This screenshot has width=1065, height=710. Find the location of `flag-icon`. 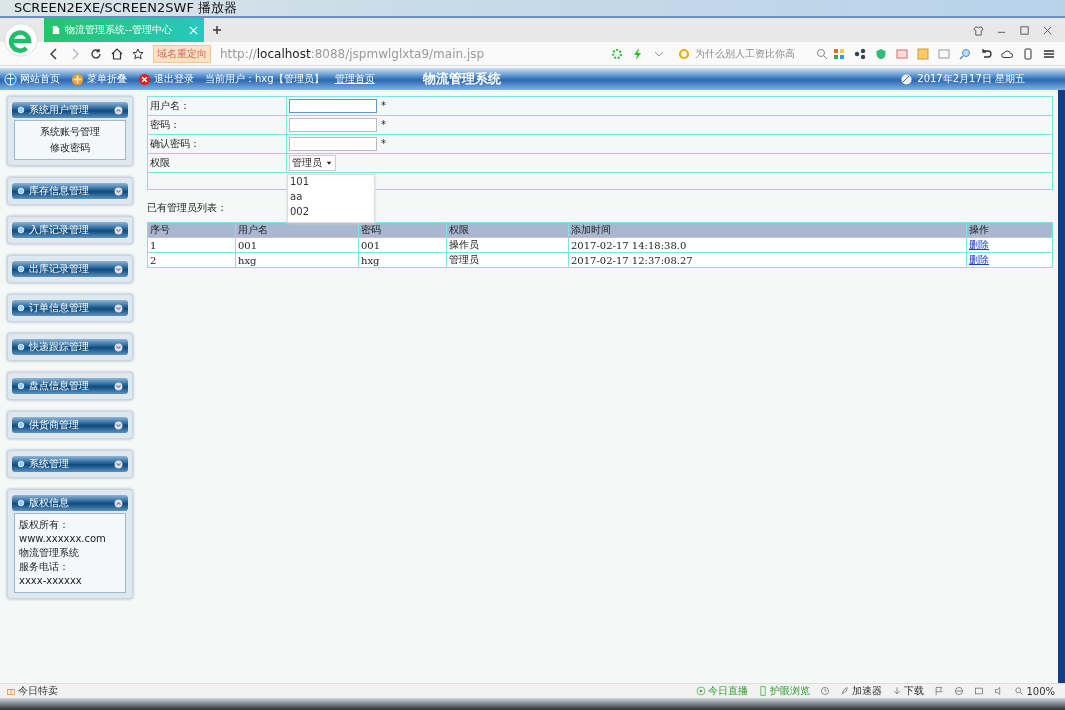

flag-icon is located at coordinates (939, 691).